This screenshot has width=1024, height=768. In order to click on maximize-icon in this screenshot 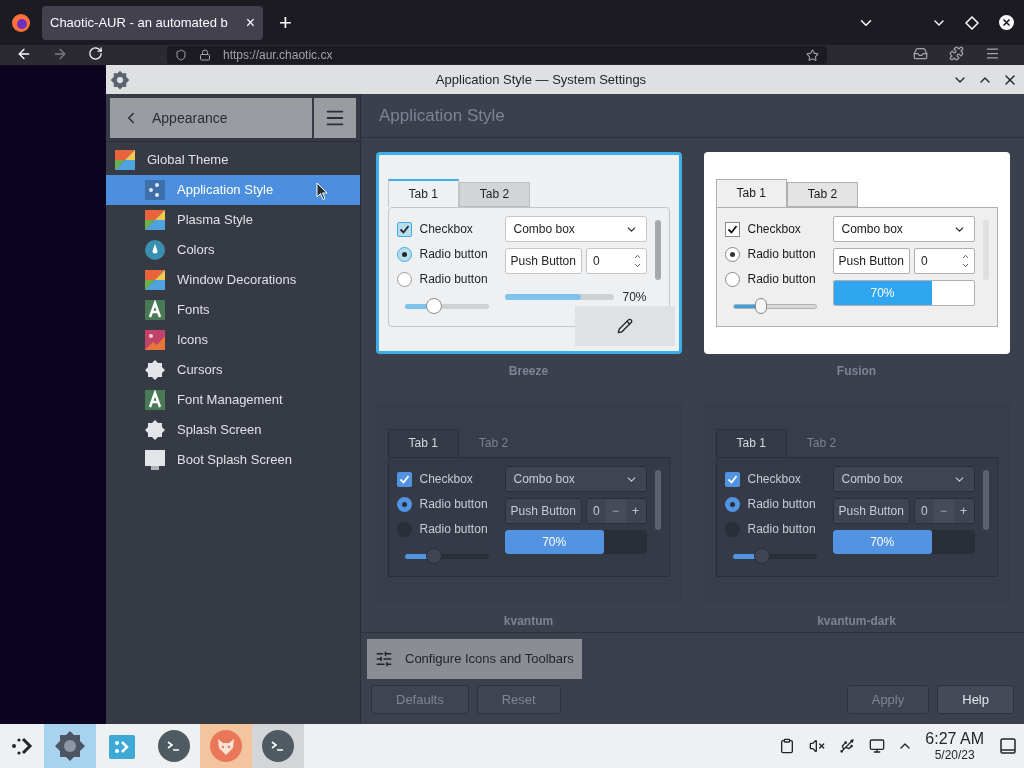, I will do `click(972, 22)`.